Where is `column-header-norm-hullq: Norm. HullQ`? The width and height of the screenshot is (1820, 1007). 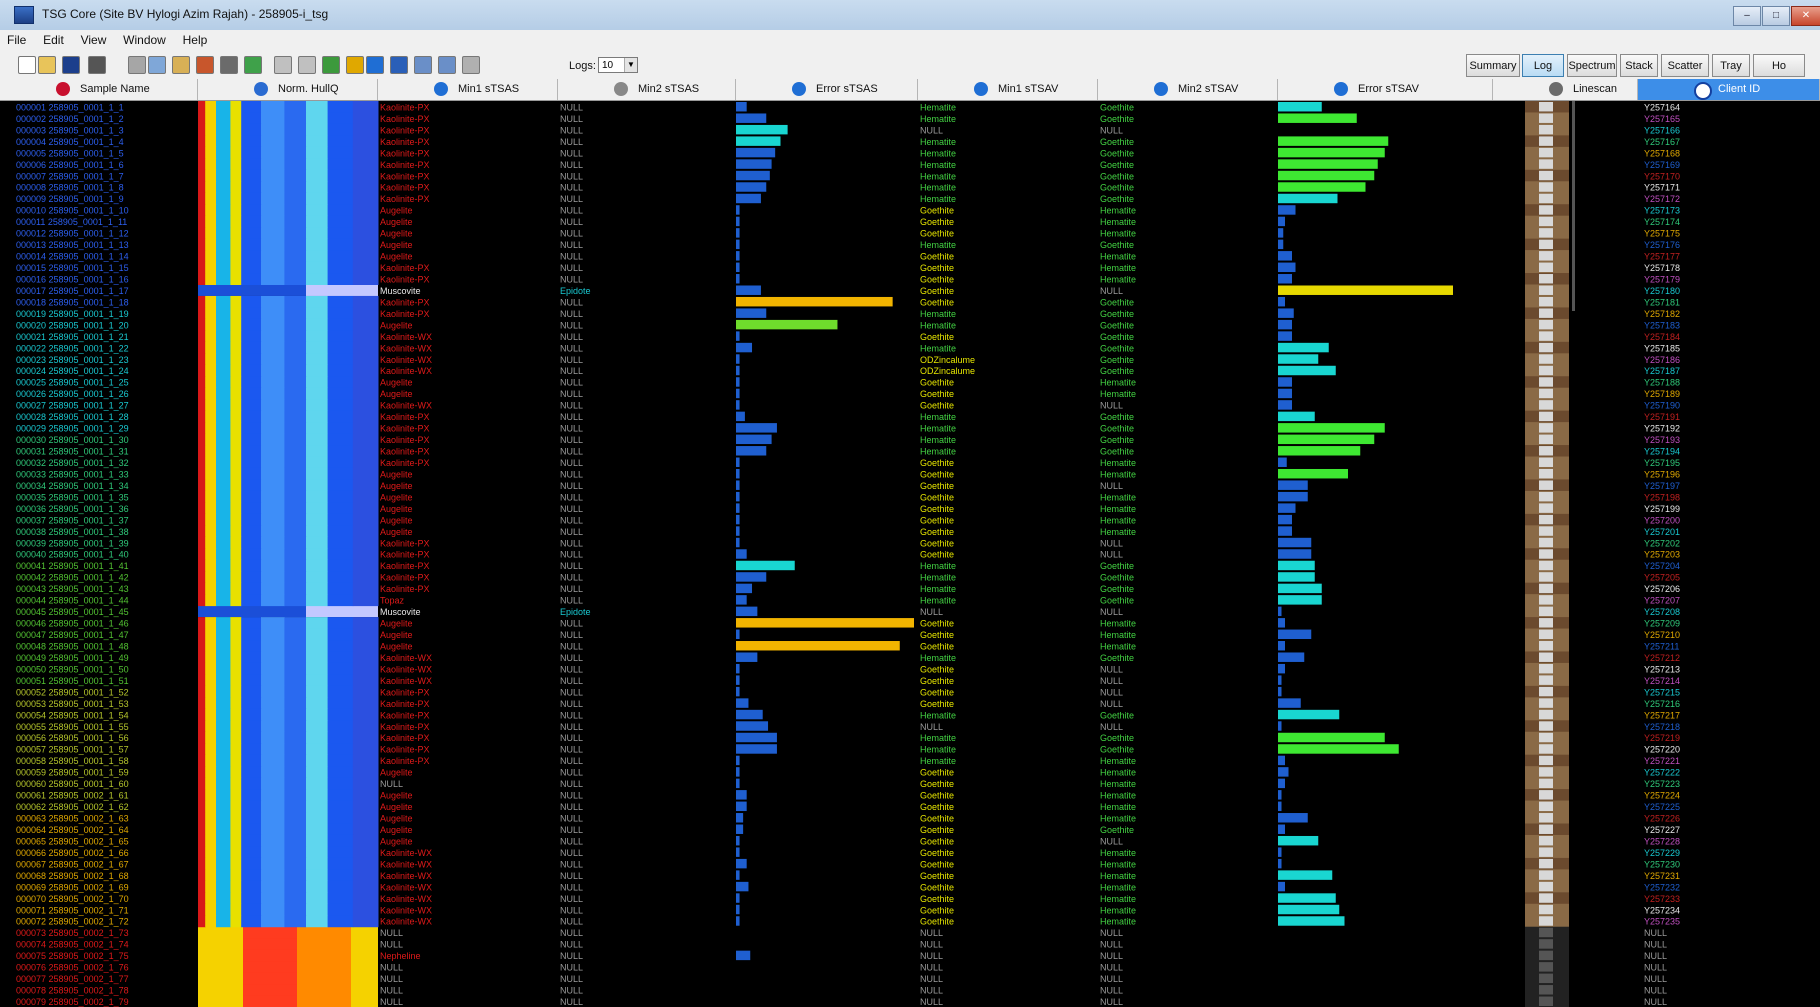 column-header-norm-hullq: Norm. HullQ is located at coordinates (288, 89).